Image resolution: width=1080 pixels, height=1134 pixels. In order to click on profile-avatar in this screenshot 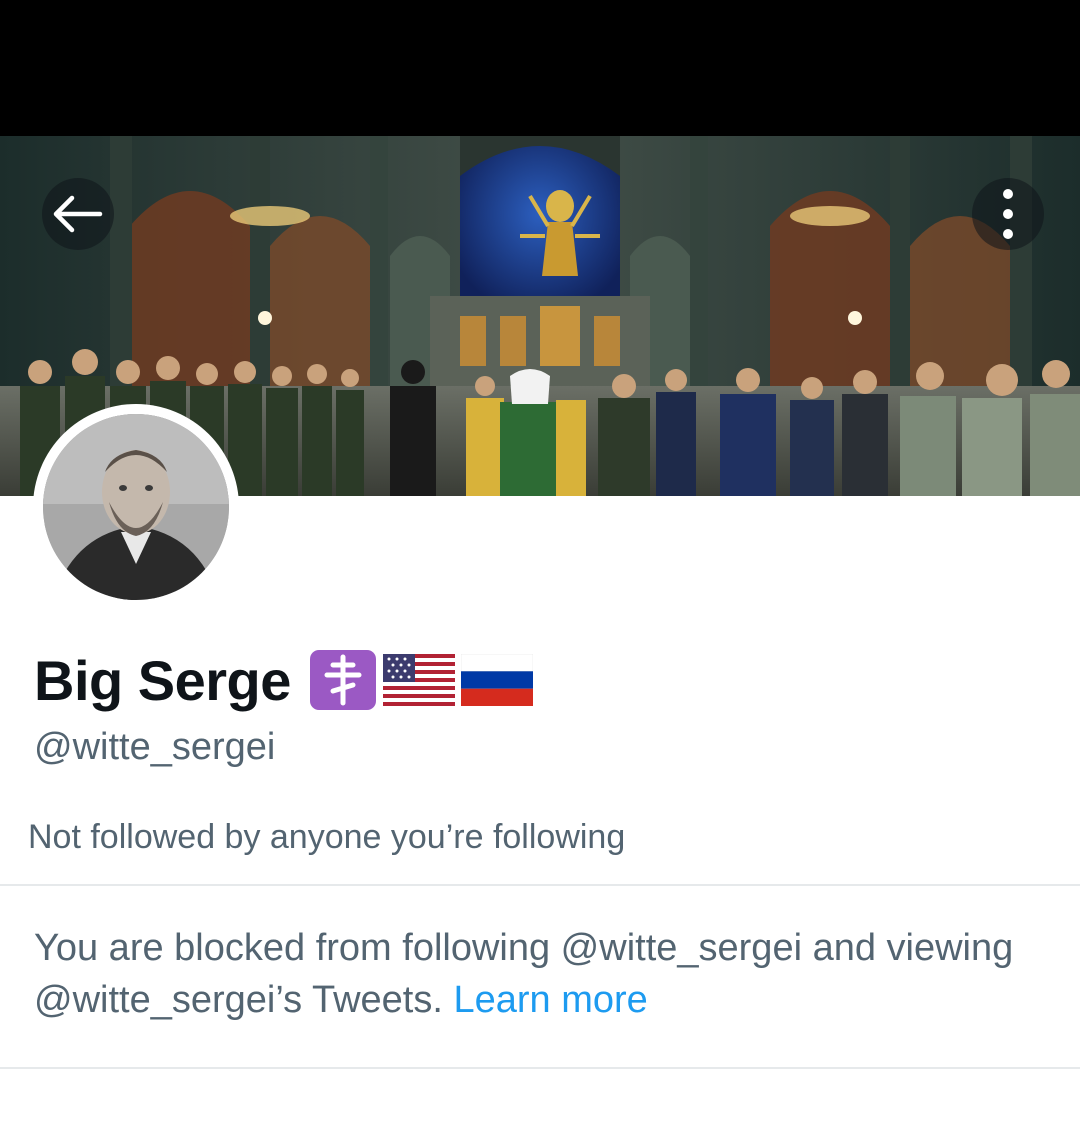, I will do `click(136, 507)`.